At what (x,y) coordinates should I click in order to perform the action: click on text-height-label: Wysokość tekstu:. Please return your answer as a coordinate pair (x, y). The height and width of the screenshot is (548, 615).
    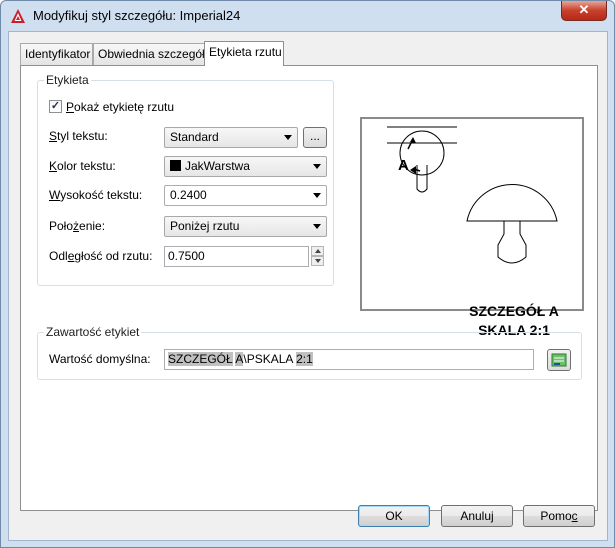
    Looking at the image, I should click on (96, 195).